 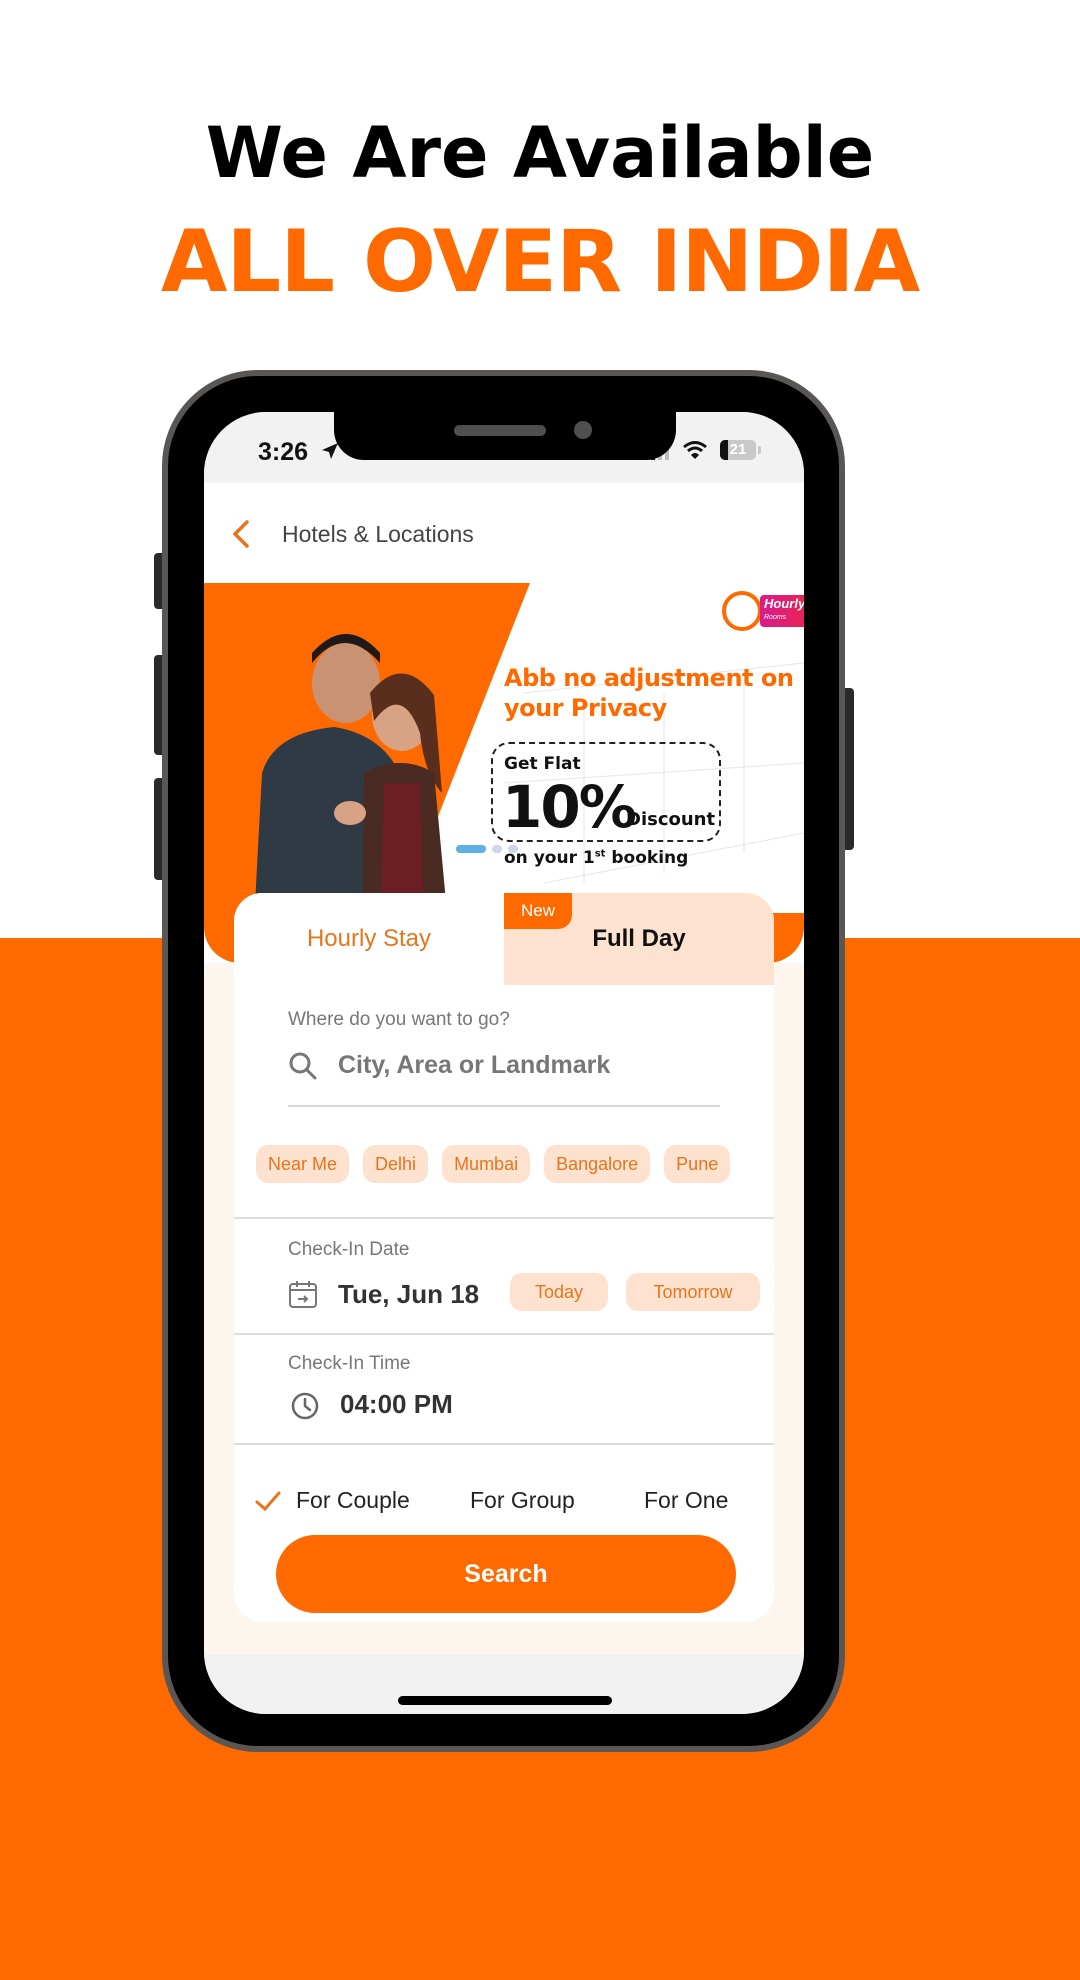 I want to click on coupon-sub-after: booking, so click(x=647, y=858).